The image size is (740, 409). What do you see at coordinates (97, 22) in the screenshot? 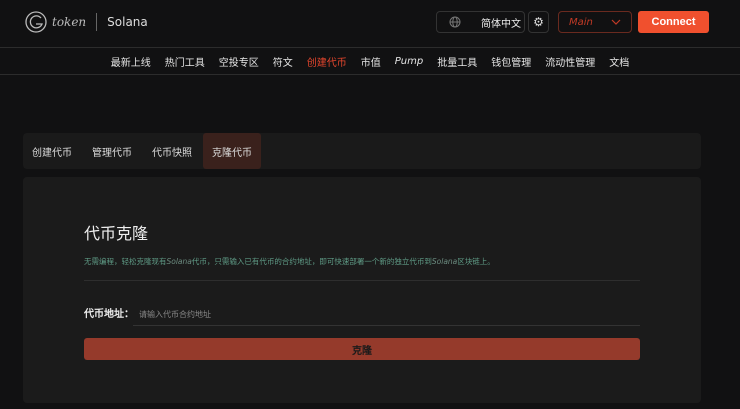
I see `logo-divider` at bounding box center [97, 22].